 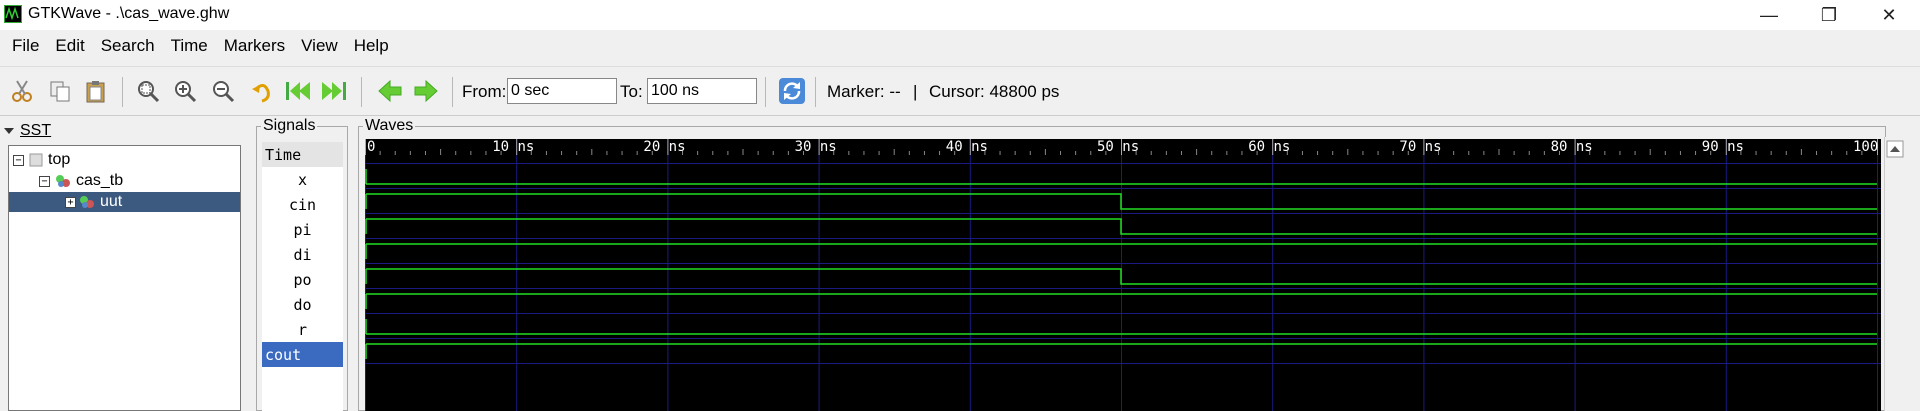 What do you see at coordinates (702, 91) in the screenshot?
I see `to-input` at bounding box center [702, 91].